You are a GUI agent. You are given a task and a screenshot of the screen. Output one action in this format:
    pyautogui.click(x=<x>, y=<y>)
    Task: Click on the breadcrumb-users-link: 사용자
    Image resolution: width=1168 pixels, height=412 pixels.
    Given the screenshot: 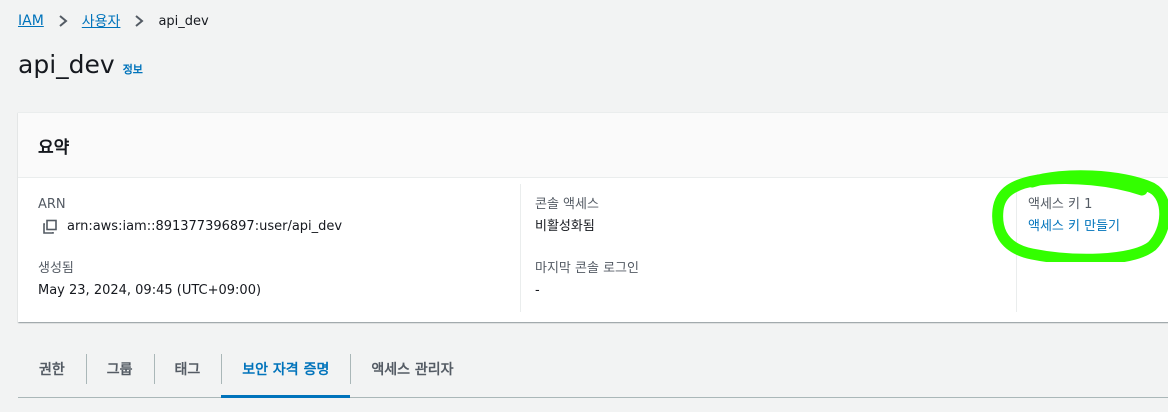 What is the action you would take?
    pyautogui.click(x=101, y=21)
    